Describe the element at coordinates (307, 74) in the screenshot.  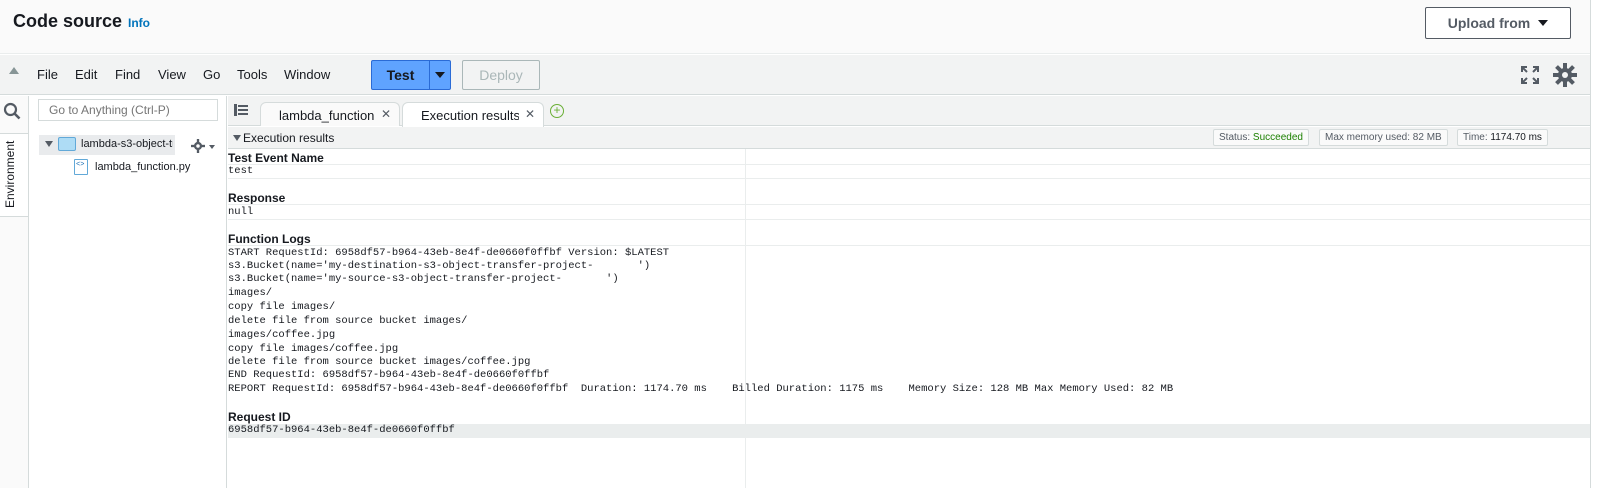
I see `menu-window: Window` at that location.